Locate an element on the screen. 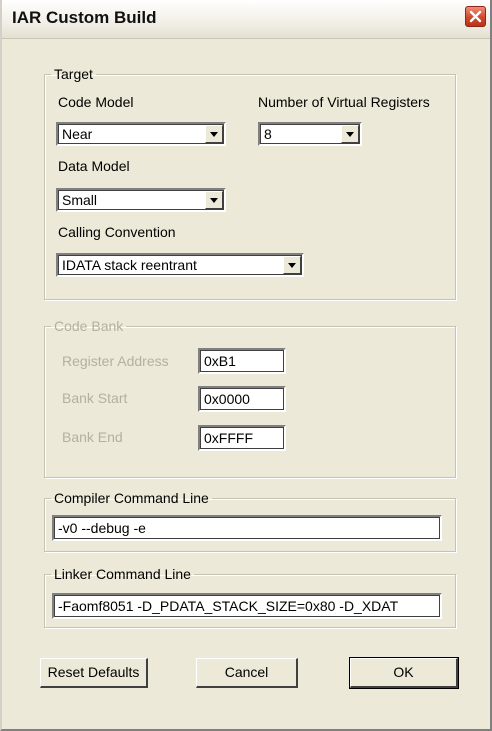  ok-button: OK is located at coordinates (404, 673).